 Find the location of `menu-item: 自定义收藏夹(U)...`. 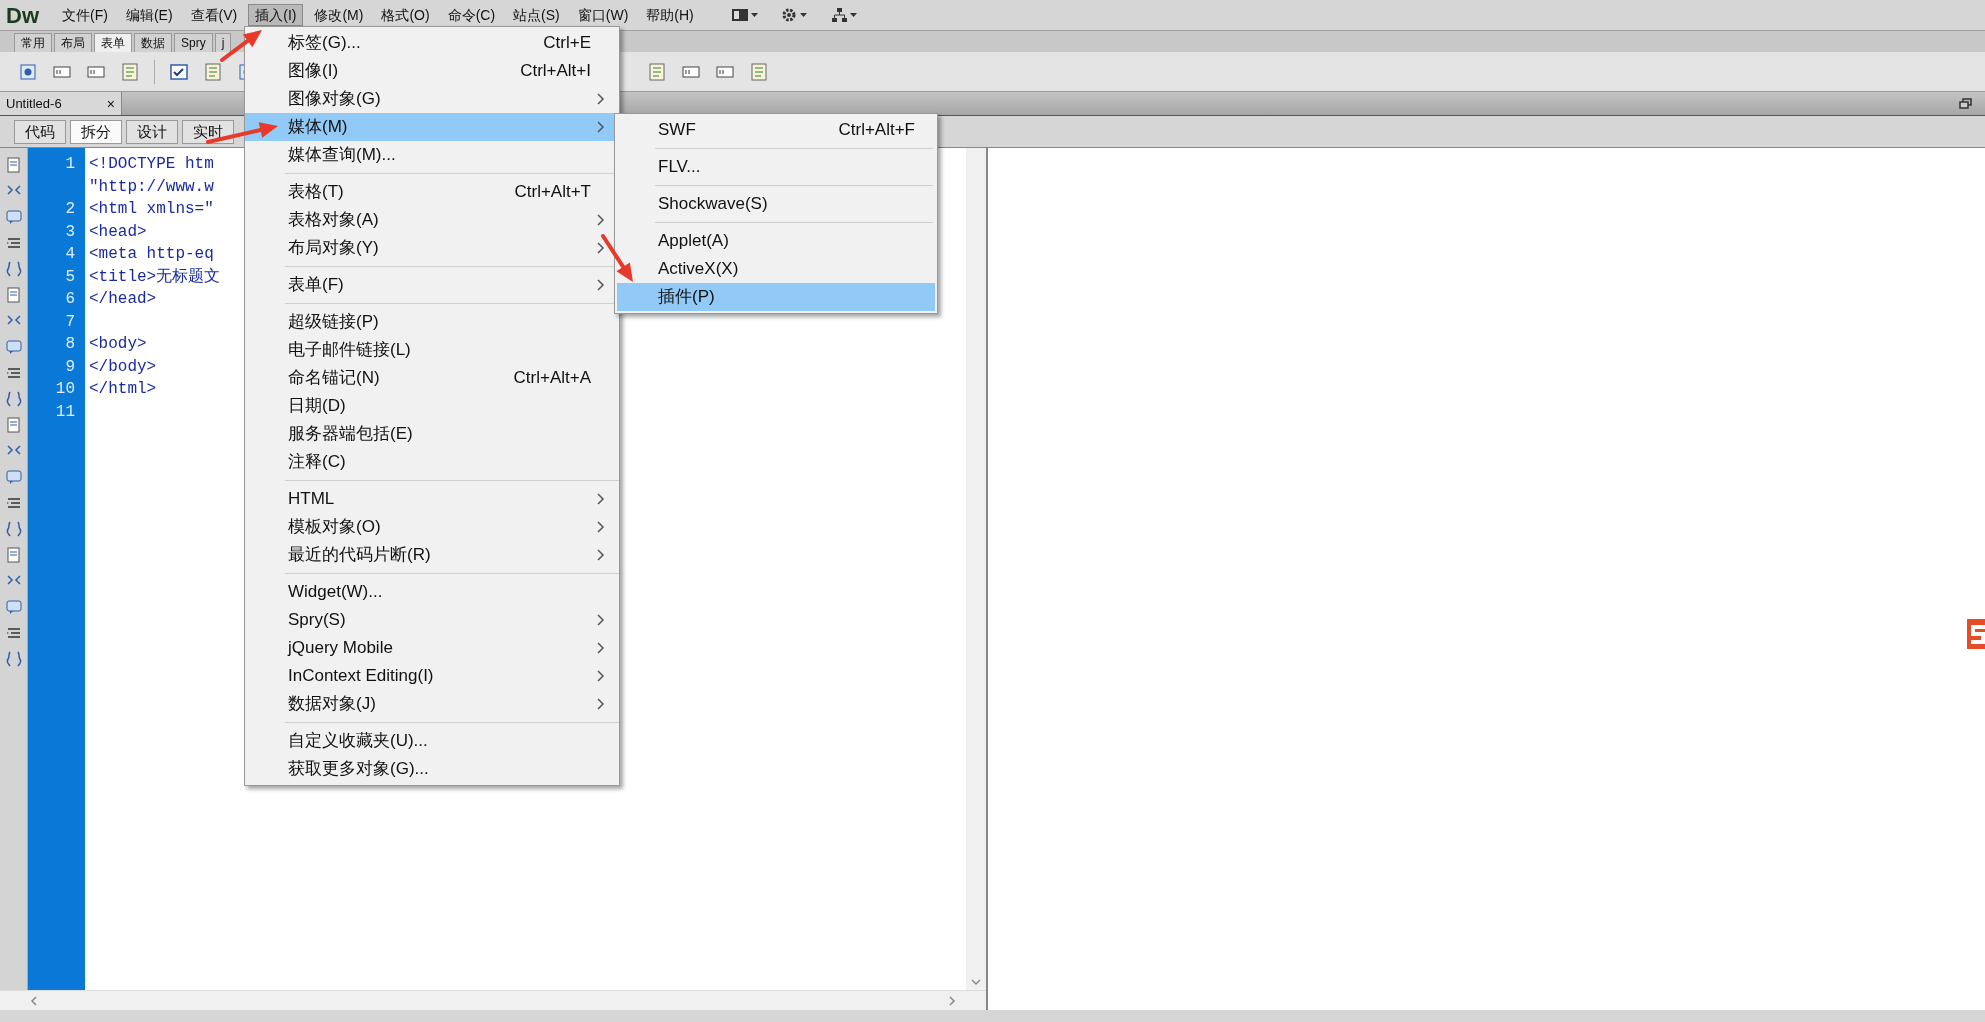

menu-item: 自定义收藏夹(U)... is located at coordinates (432, 741).